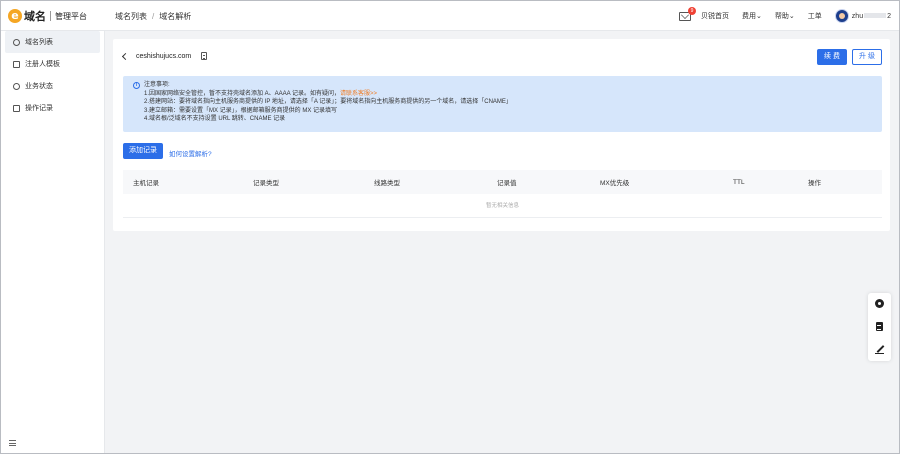 The image size is (900, 454). I want to click on upgrade-button: 升 级, so click(867, 57).